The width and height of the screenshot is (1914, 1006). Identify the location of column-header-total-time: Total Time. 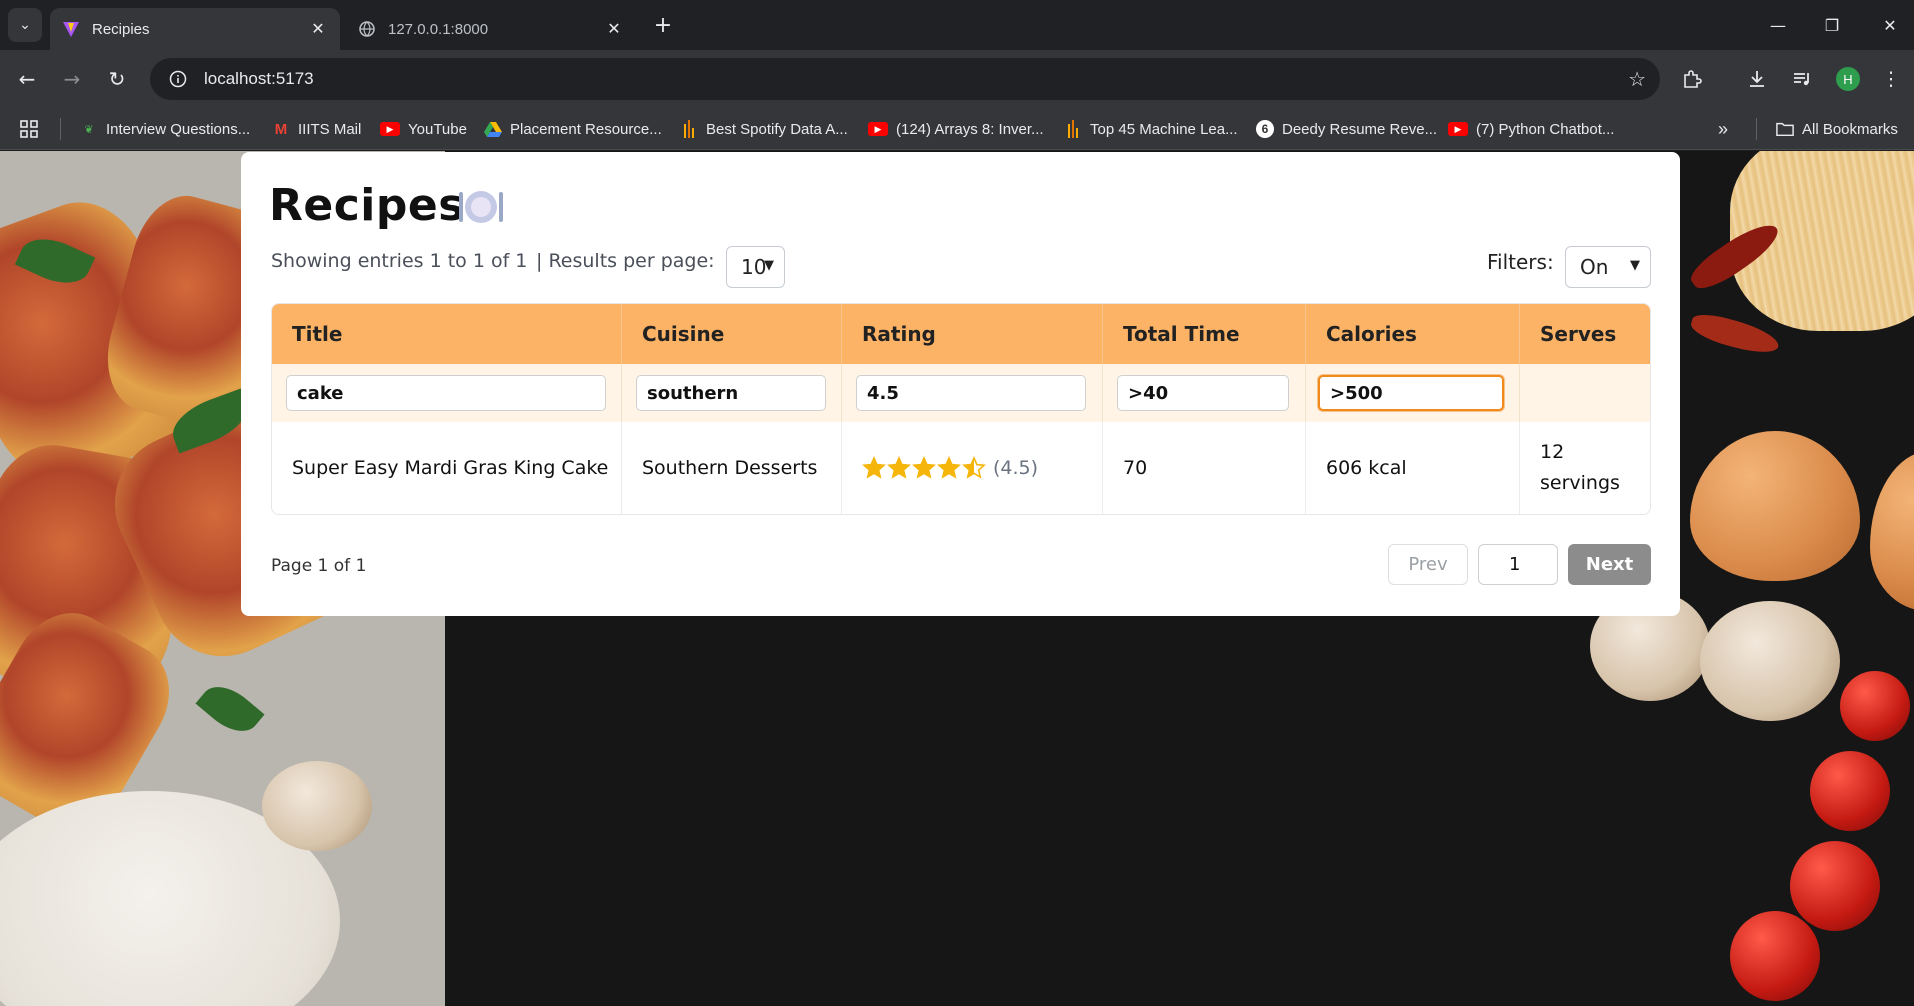
(1204, 334).